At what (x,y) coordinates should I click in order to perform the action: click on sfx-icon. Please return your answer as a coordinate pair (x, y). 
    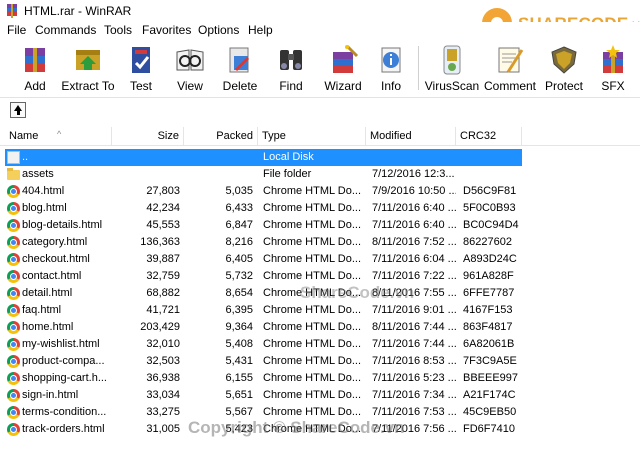
    Looking at the image, I should click on (613, 59).